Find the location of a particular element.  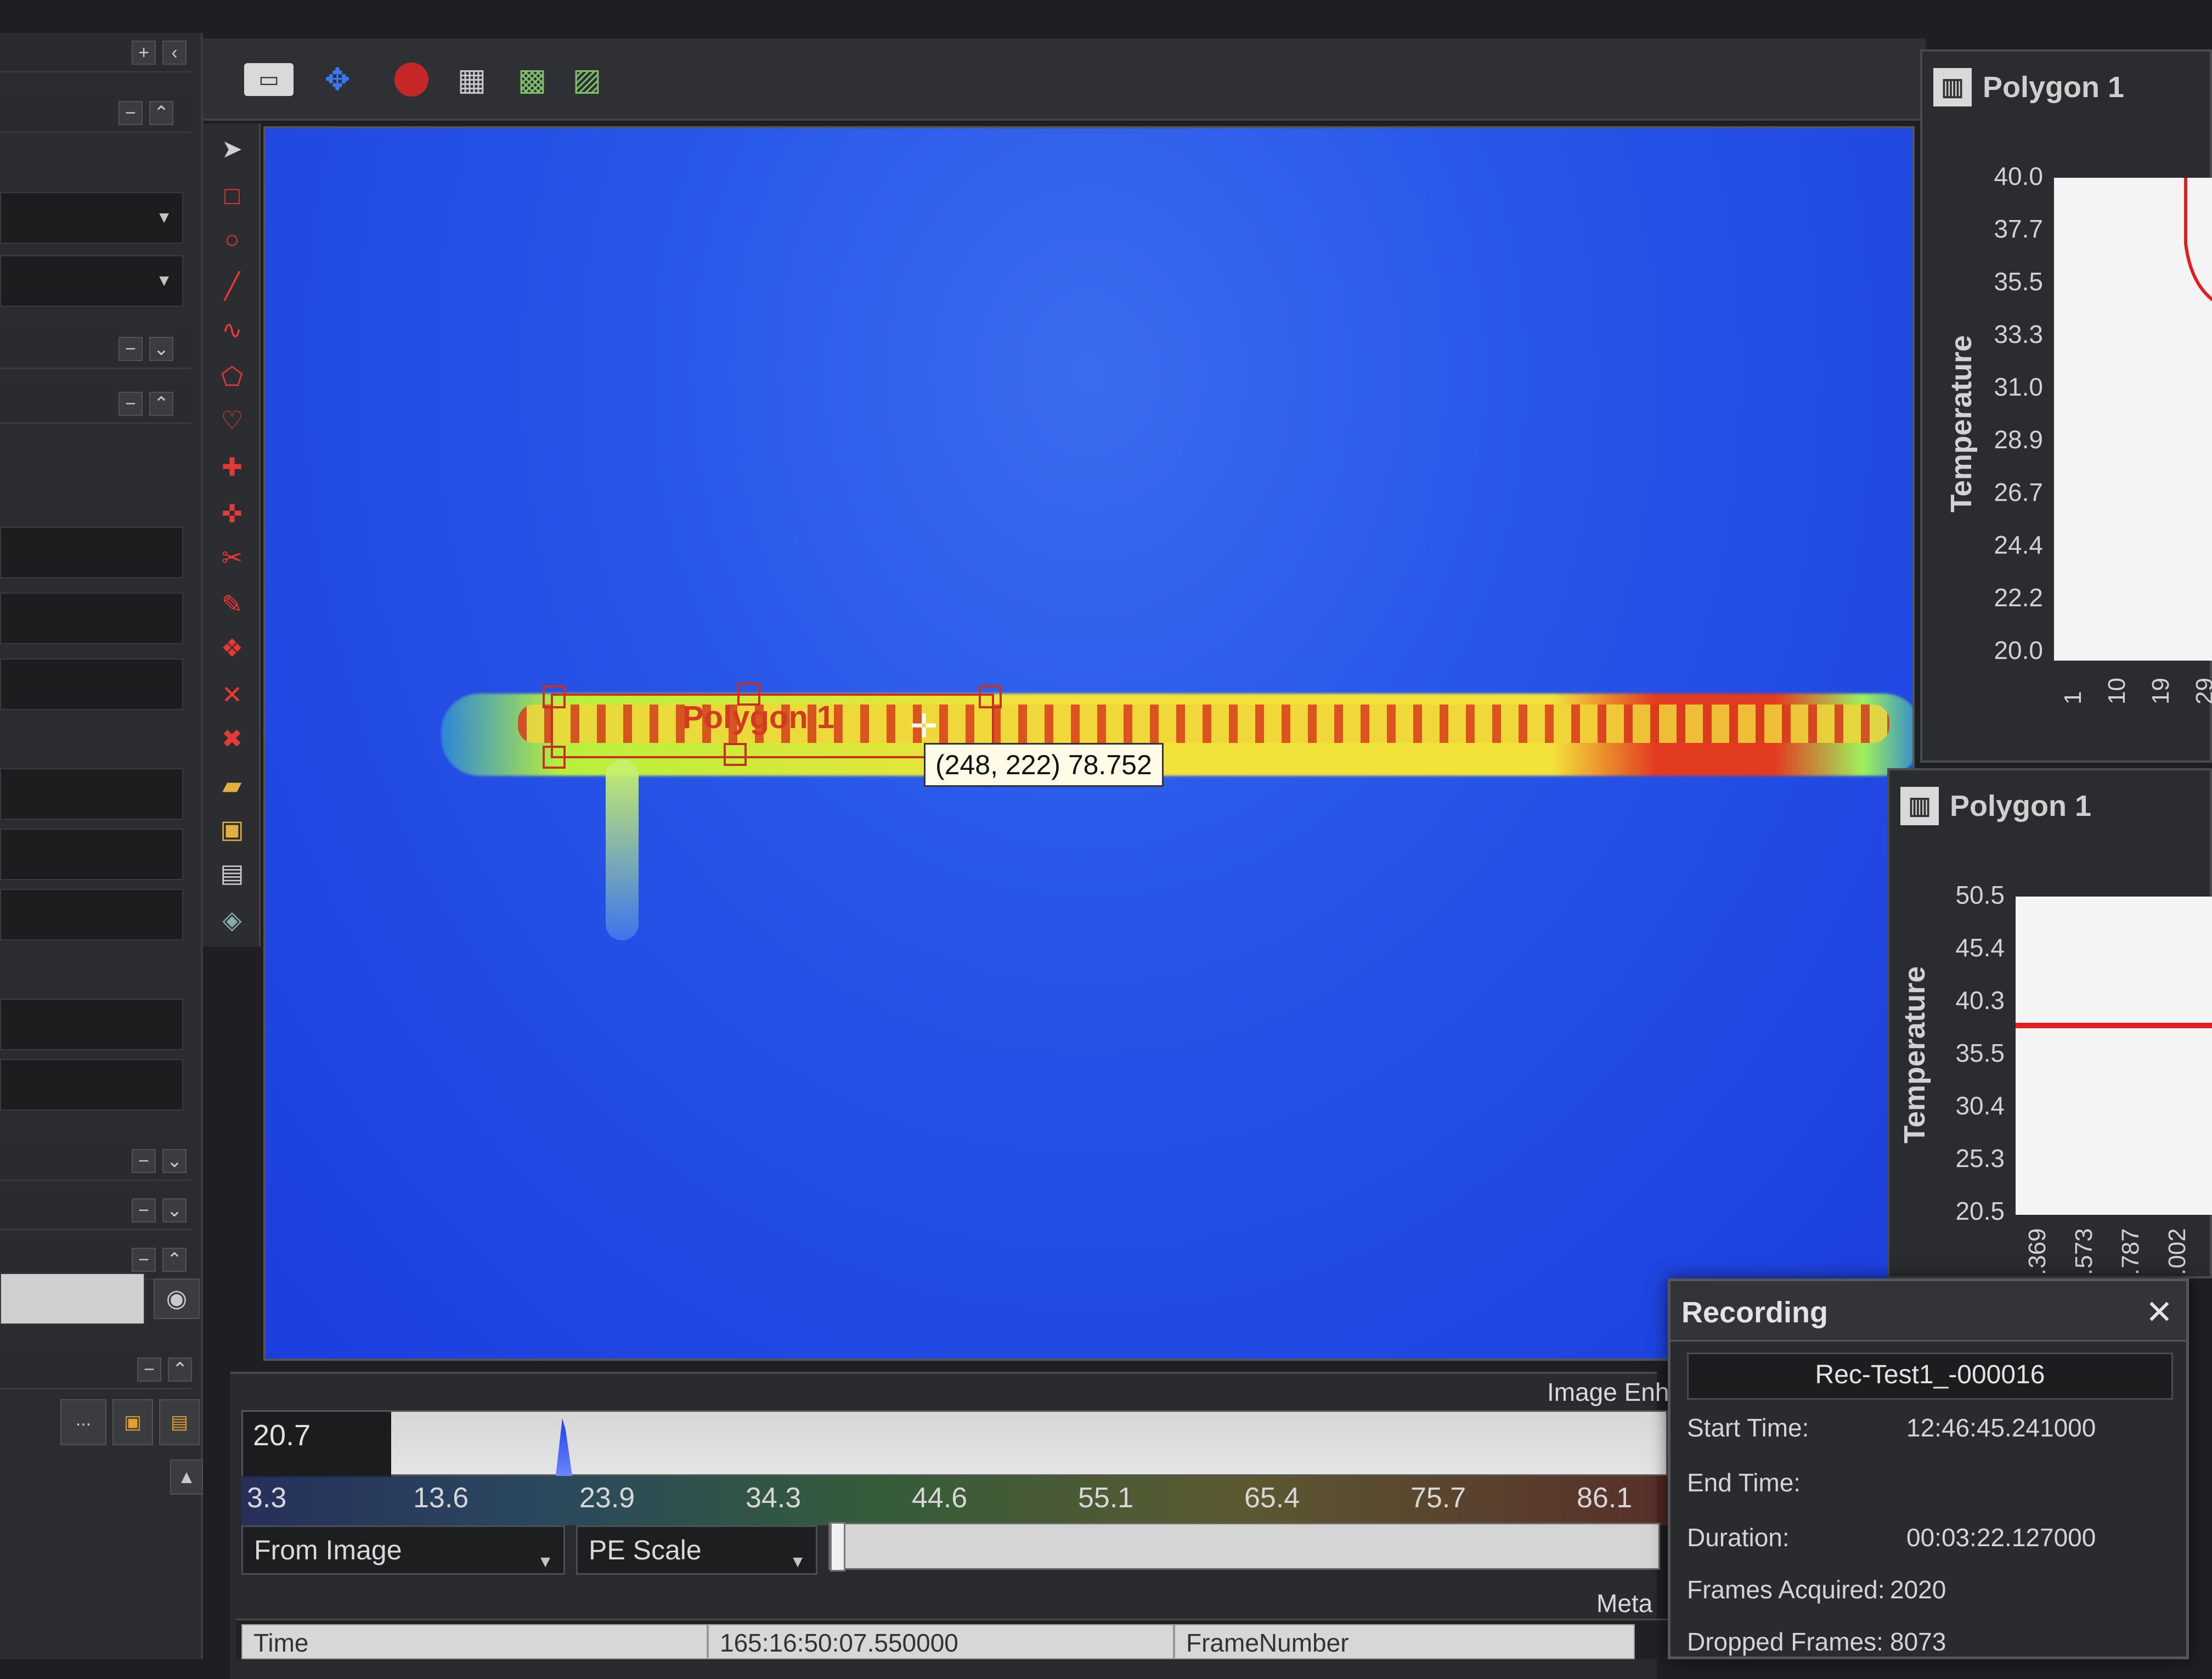

temperature-chart-bottom is located at coordinates (2114, 1056).